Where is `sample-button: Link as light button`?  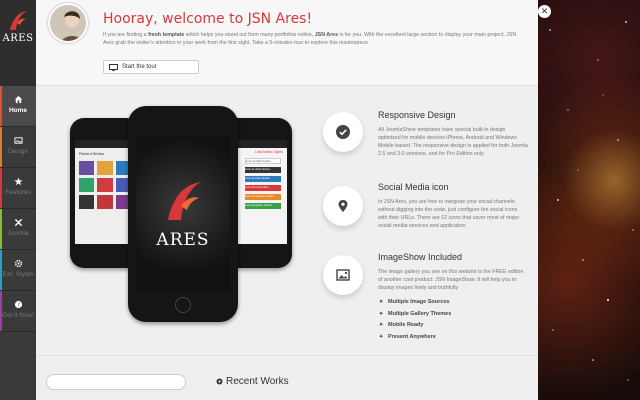
sample-button: Link as light button is located at coordinates (263, 161).